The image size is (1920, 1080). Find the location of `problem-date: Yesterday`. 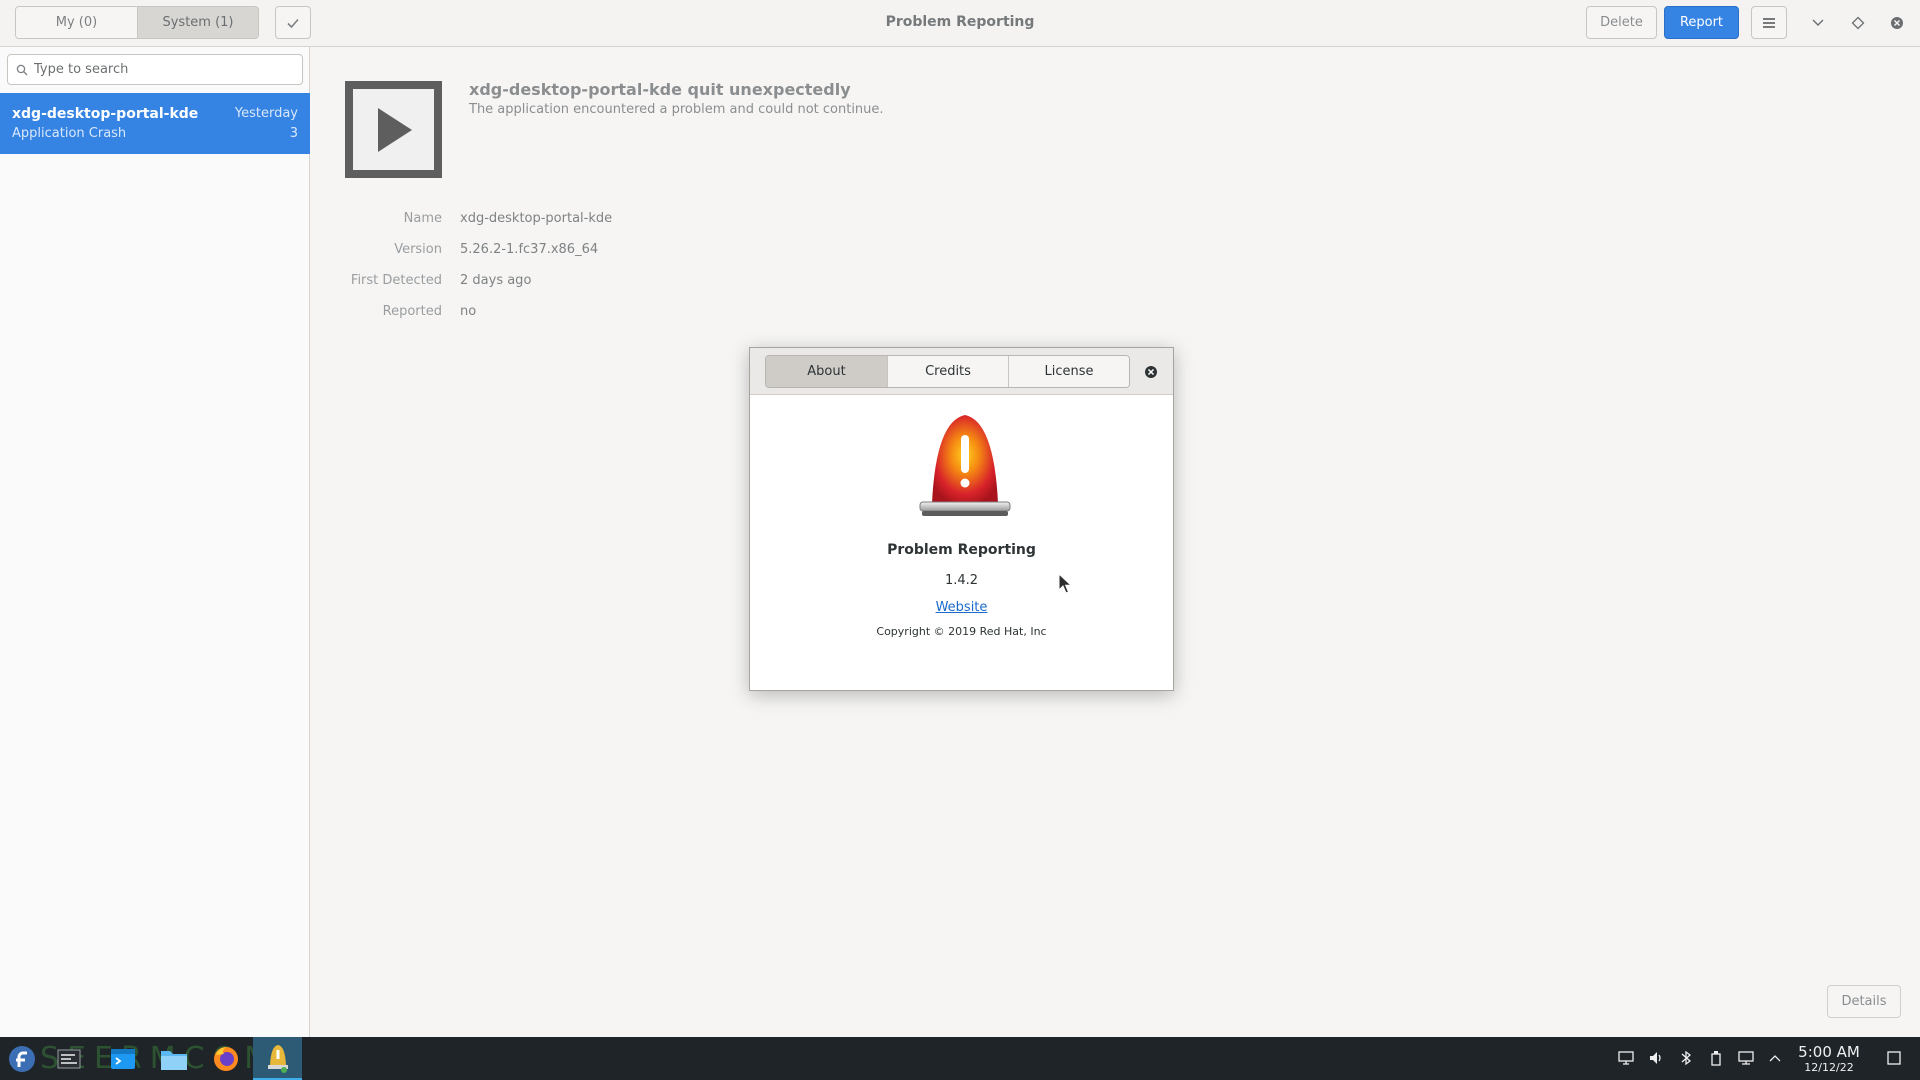

problem-date: Yesterday is located at coordinates (266, 113).